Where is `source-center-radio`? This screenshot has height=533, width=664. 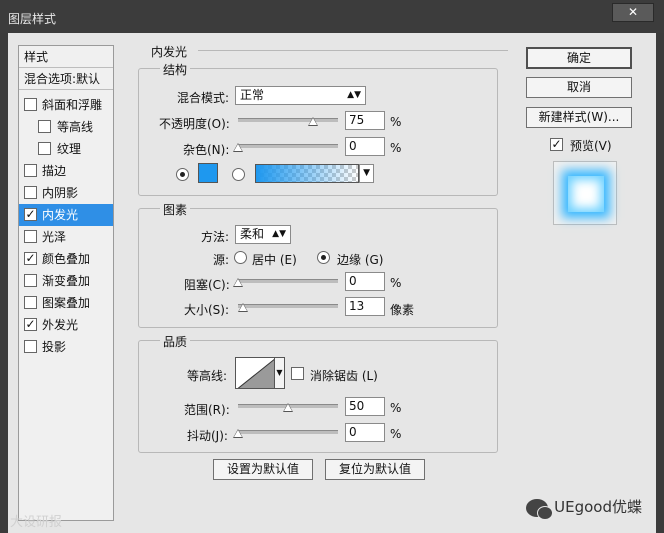 source-center-radio is located at coordinates (240, 257).